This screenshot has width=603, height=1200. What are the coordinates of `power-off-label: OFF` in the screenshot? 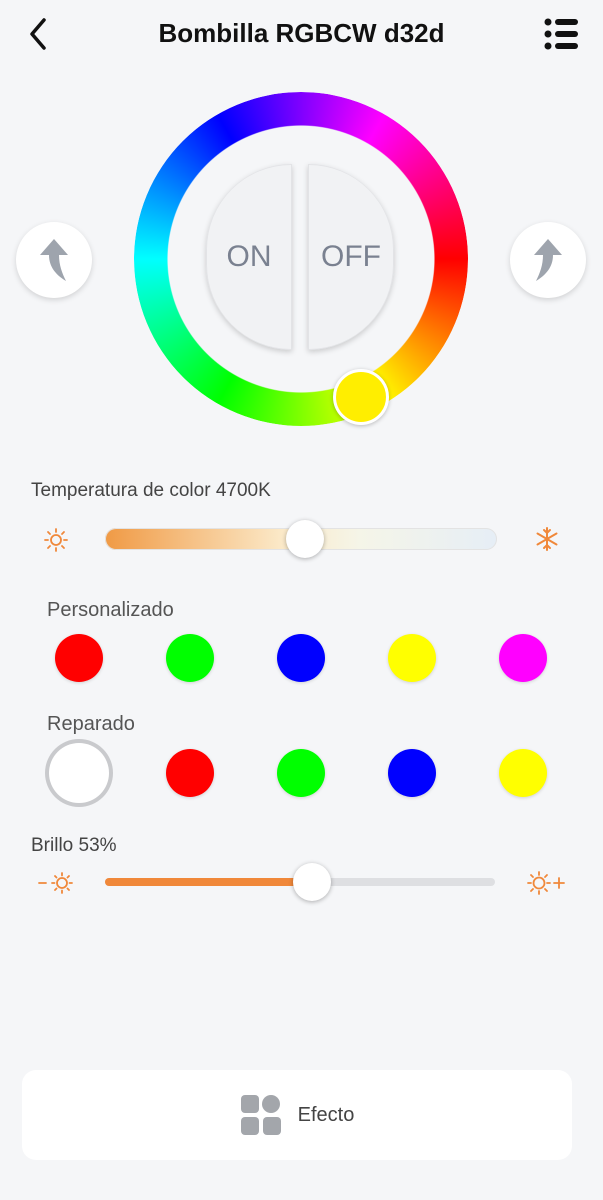 It's located at (351, 256).